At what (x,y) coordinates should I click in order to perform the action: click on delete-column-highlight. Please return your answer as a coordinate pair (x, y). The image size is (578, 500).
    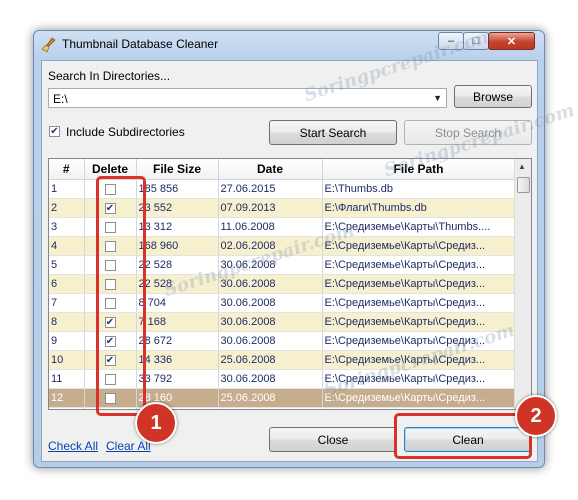
    Looking at the image, I should click on (121, 296).